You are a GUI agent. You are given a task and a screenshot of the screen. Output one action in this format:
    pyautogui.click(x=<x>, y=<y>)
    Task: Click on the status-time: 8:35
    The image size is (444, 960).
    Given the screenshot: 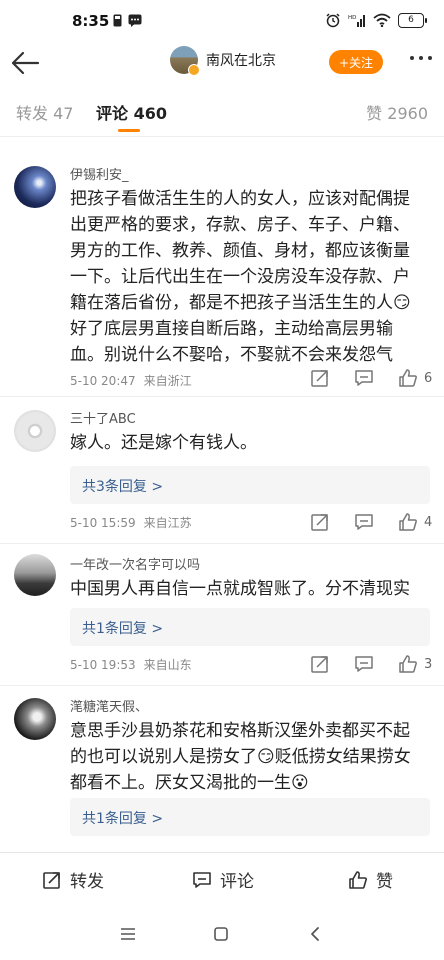 What is the action you would take?
    pyautogui.click(x=91, y=21)
    